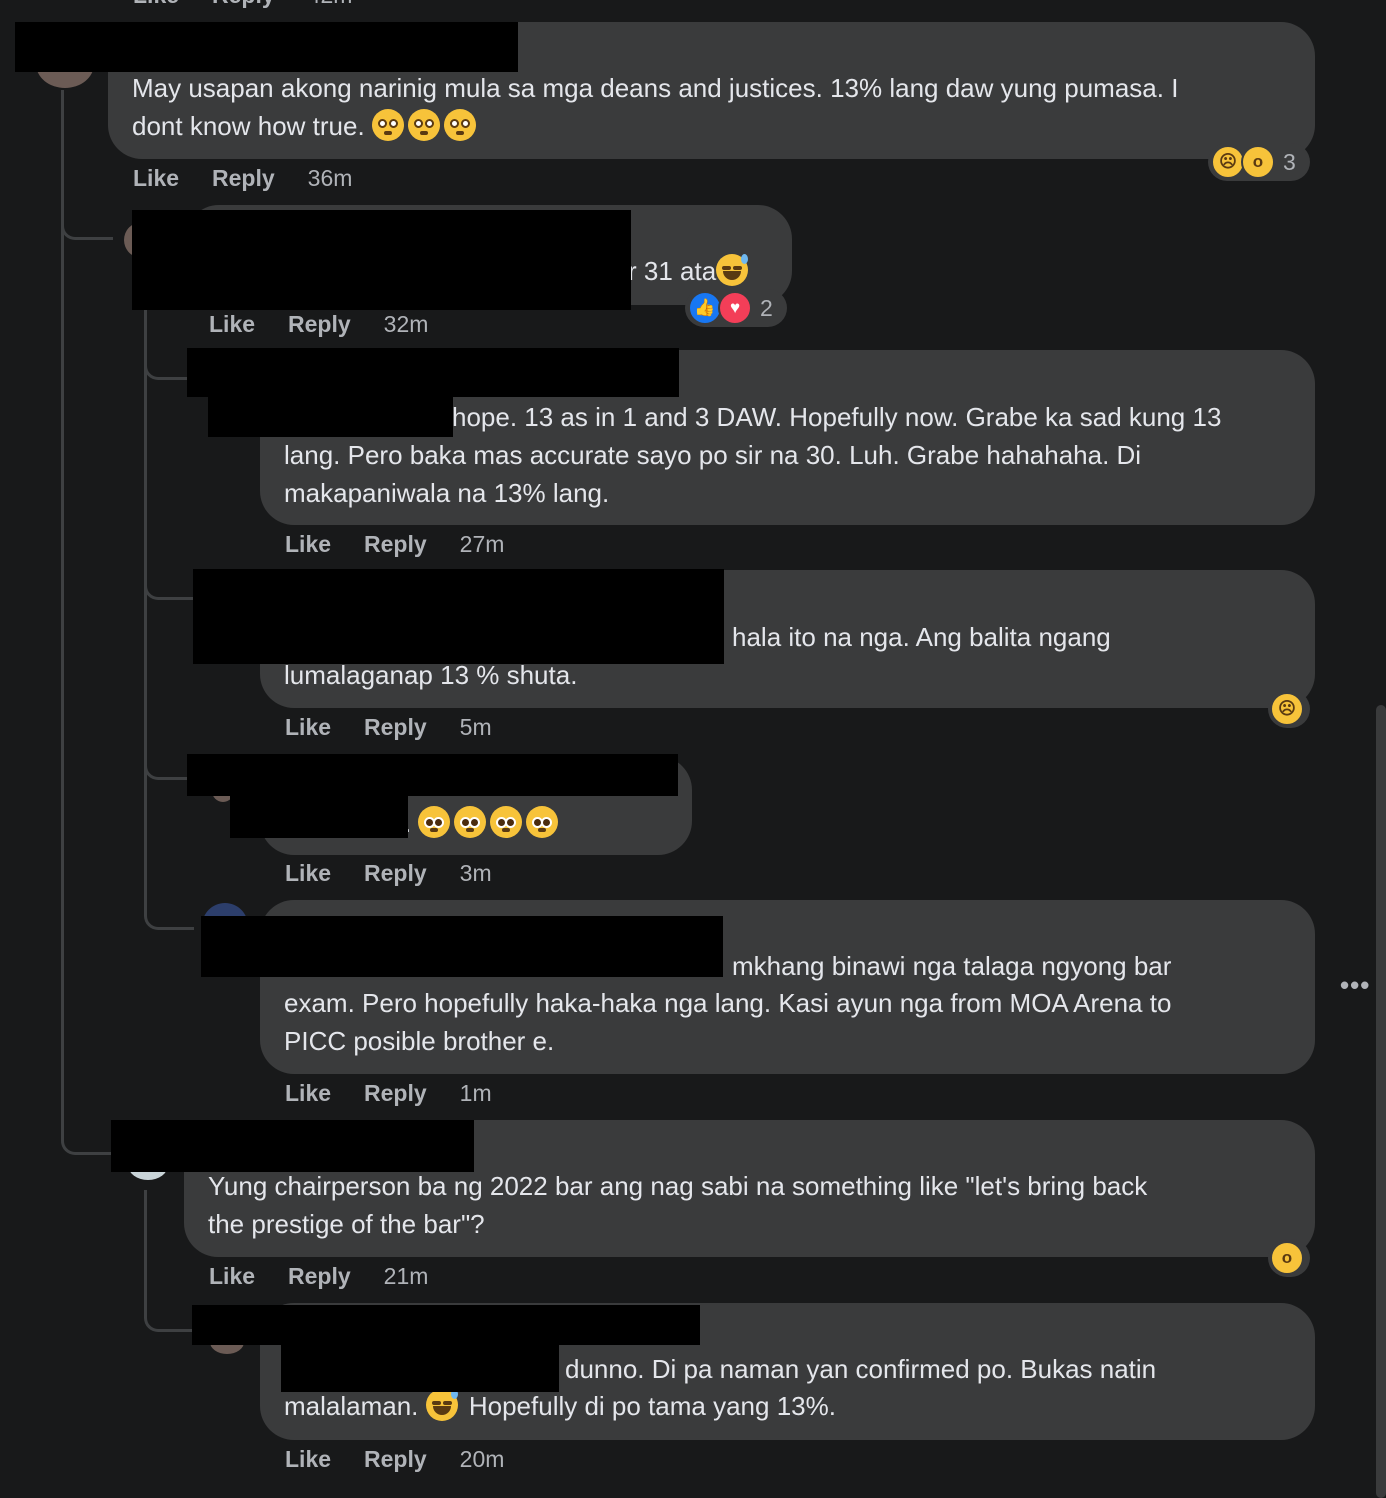 Image resolution: width=1386 pixels, height=1498 pixels. What do you see at coordinates (648, 1406) in the screenshot?
I see `comment-body: Hopefully di po tama yang 13%.` at bounding box center [648, 1406].